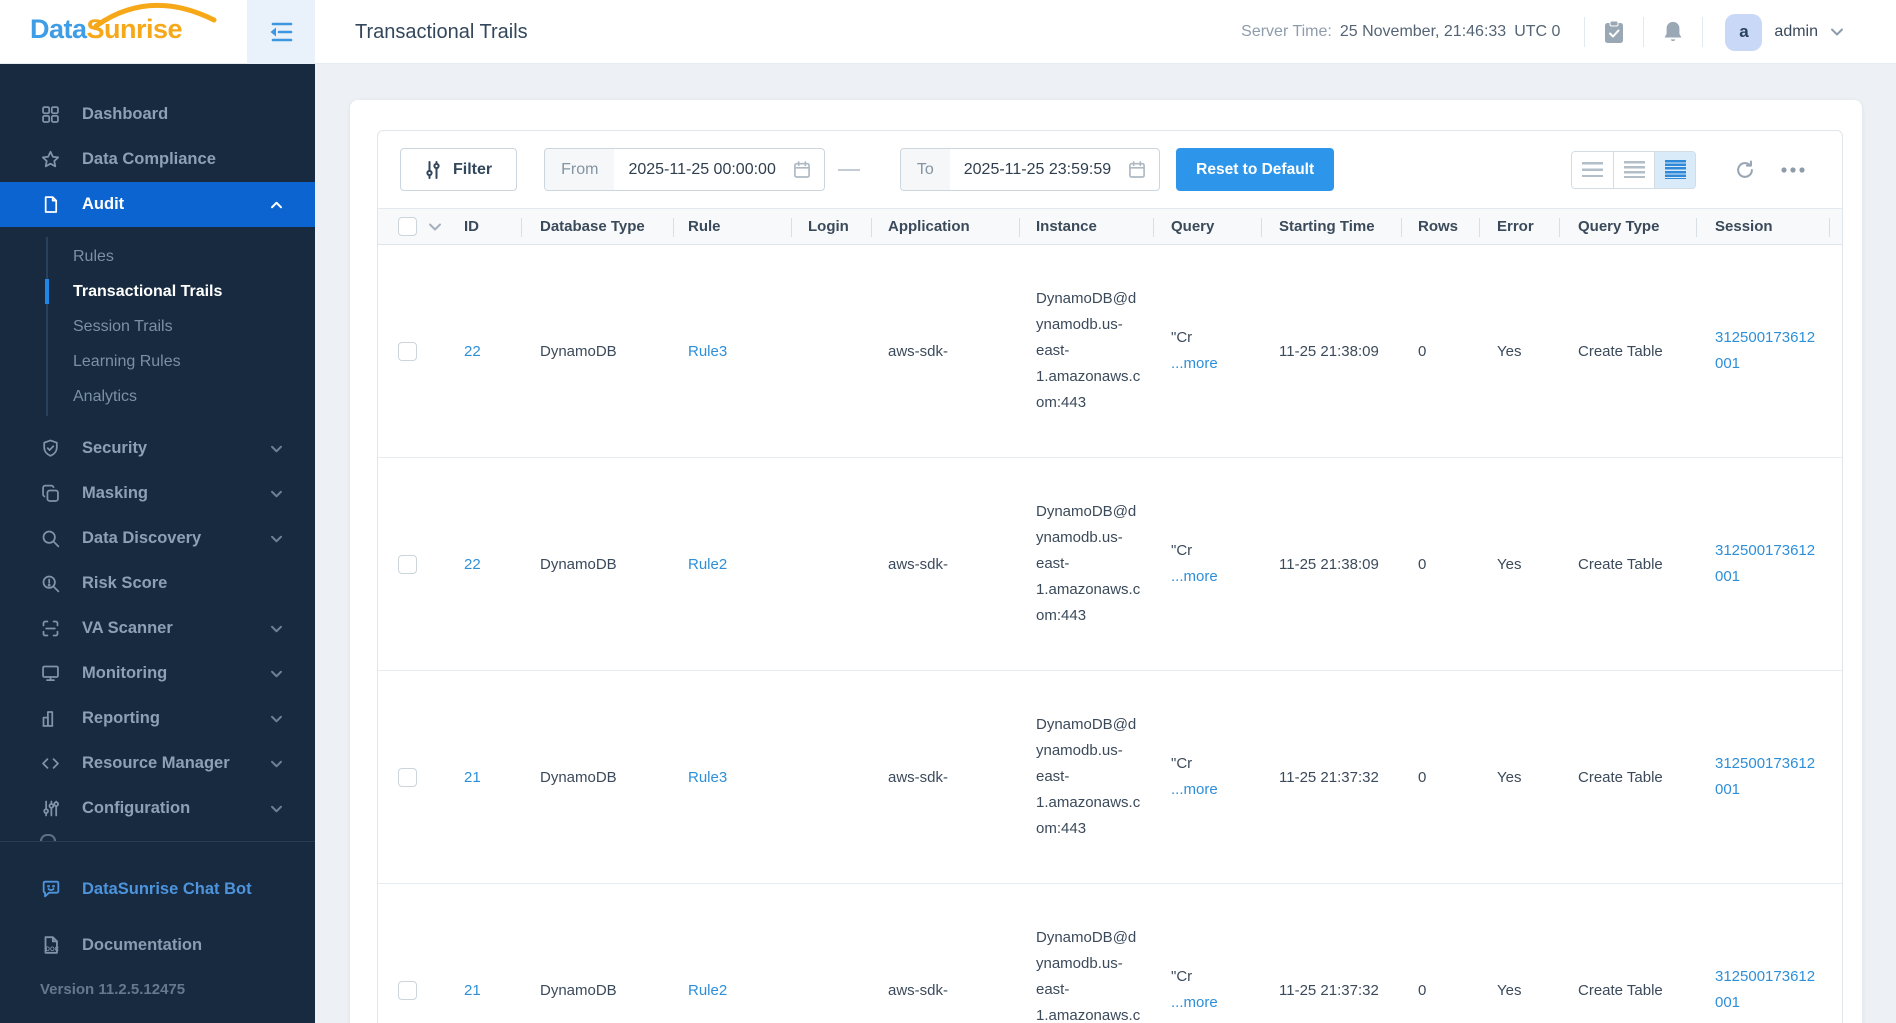 The image size is (1896, 1023). Describe the element at coordinates (157, 718) in the screenshot. I see `sidebar-item-reporting: Reporting` at that location.